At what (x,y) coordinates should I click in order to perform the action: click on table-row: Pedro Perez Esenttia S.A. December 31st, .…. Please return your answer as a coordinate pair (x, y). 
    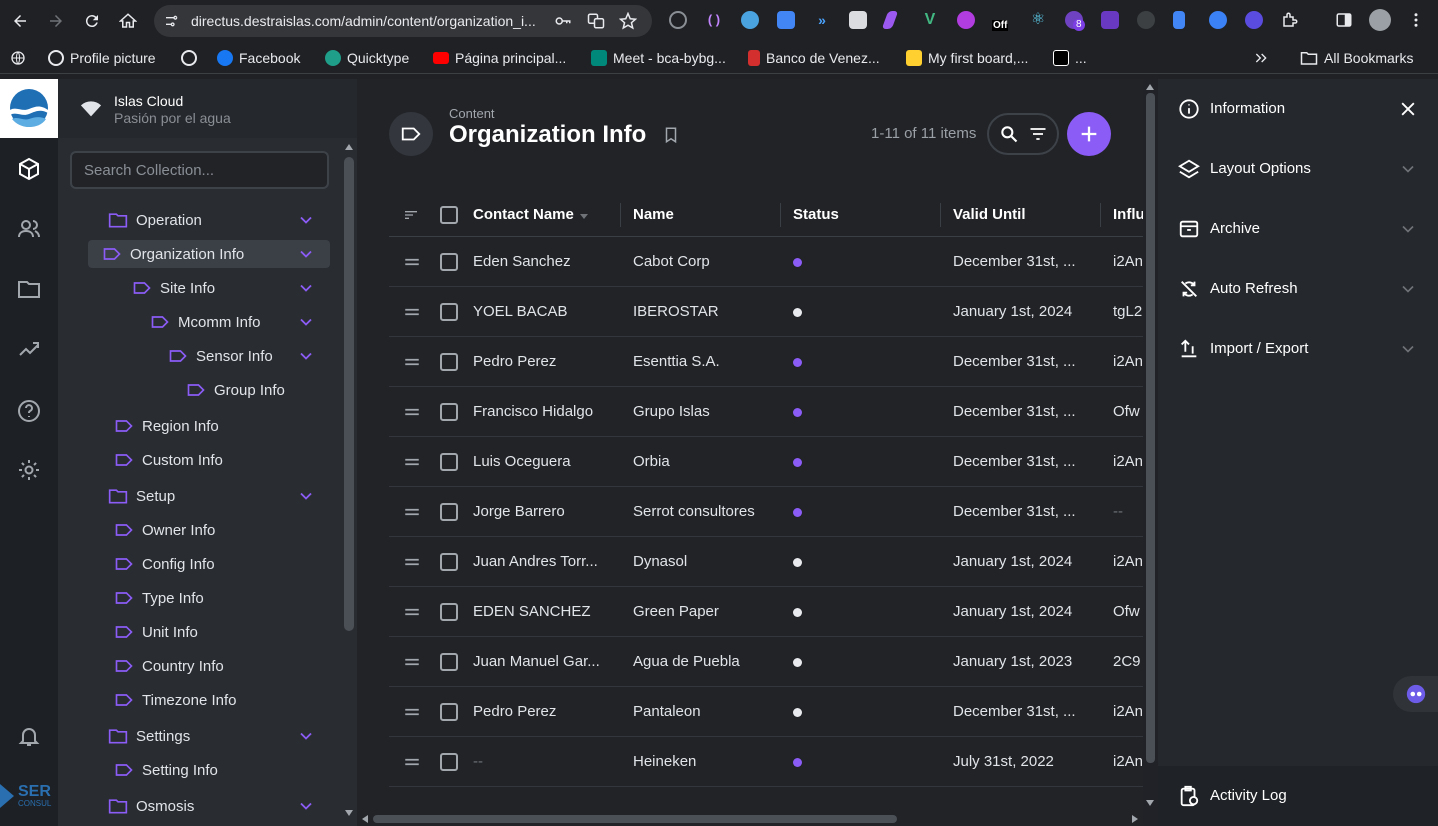
    Looking at the image, I should click on (766, 362).